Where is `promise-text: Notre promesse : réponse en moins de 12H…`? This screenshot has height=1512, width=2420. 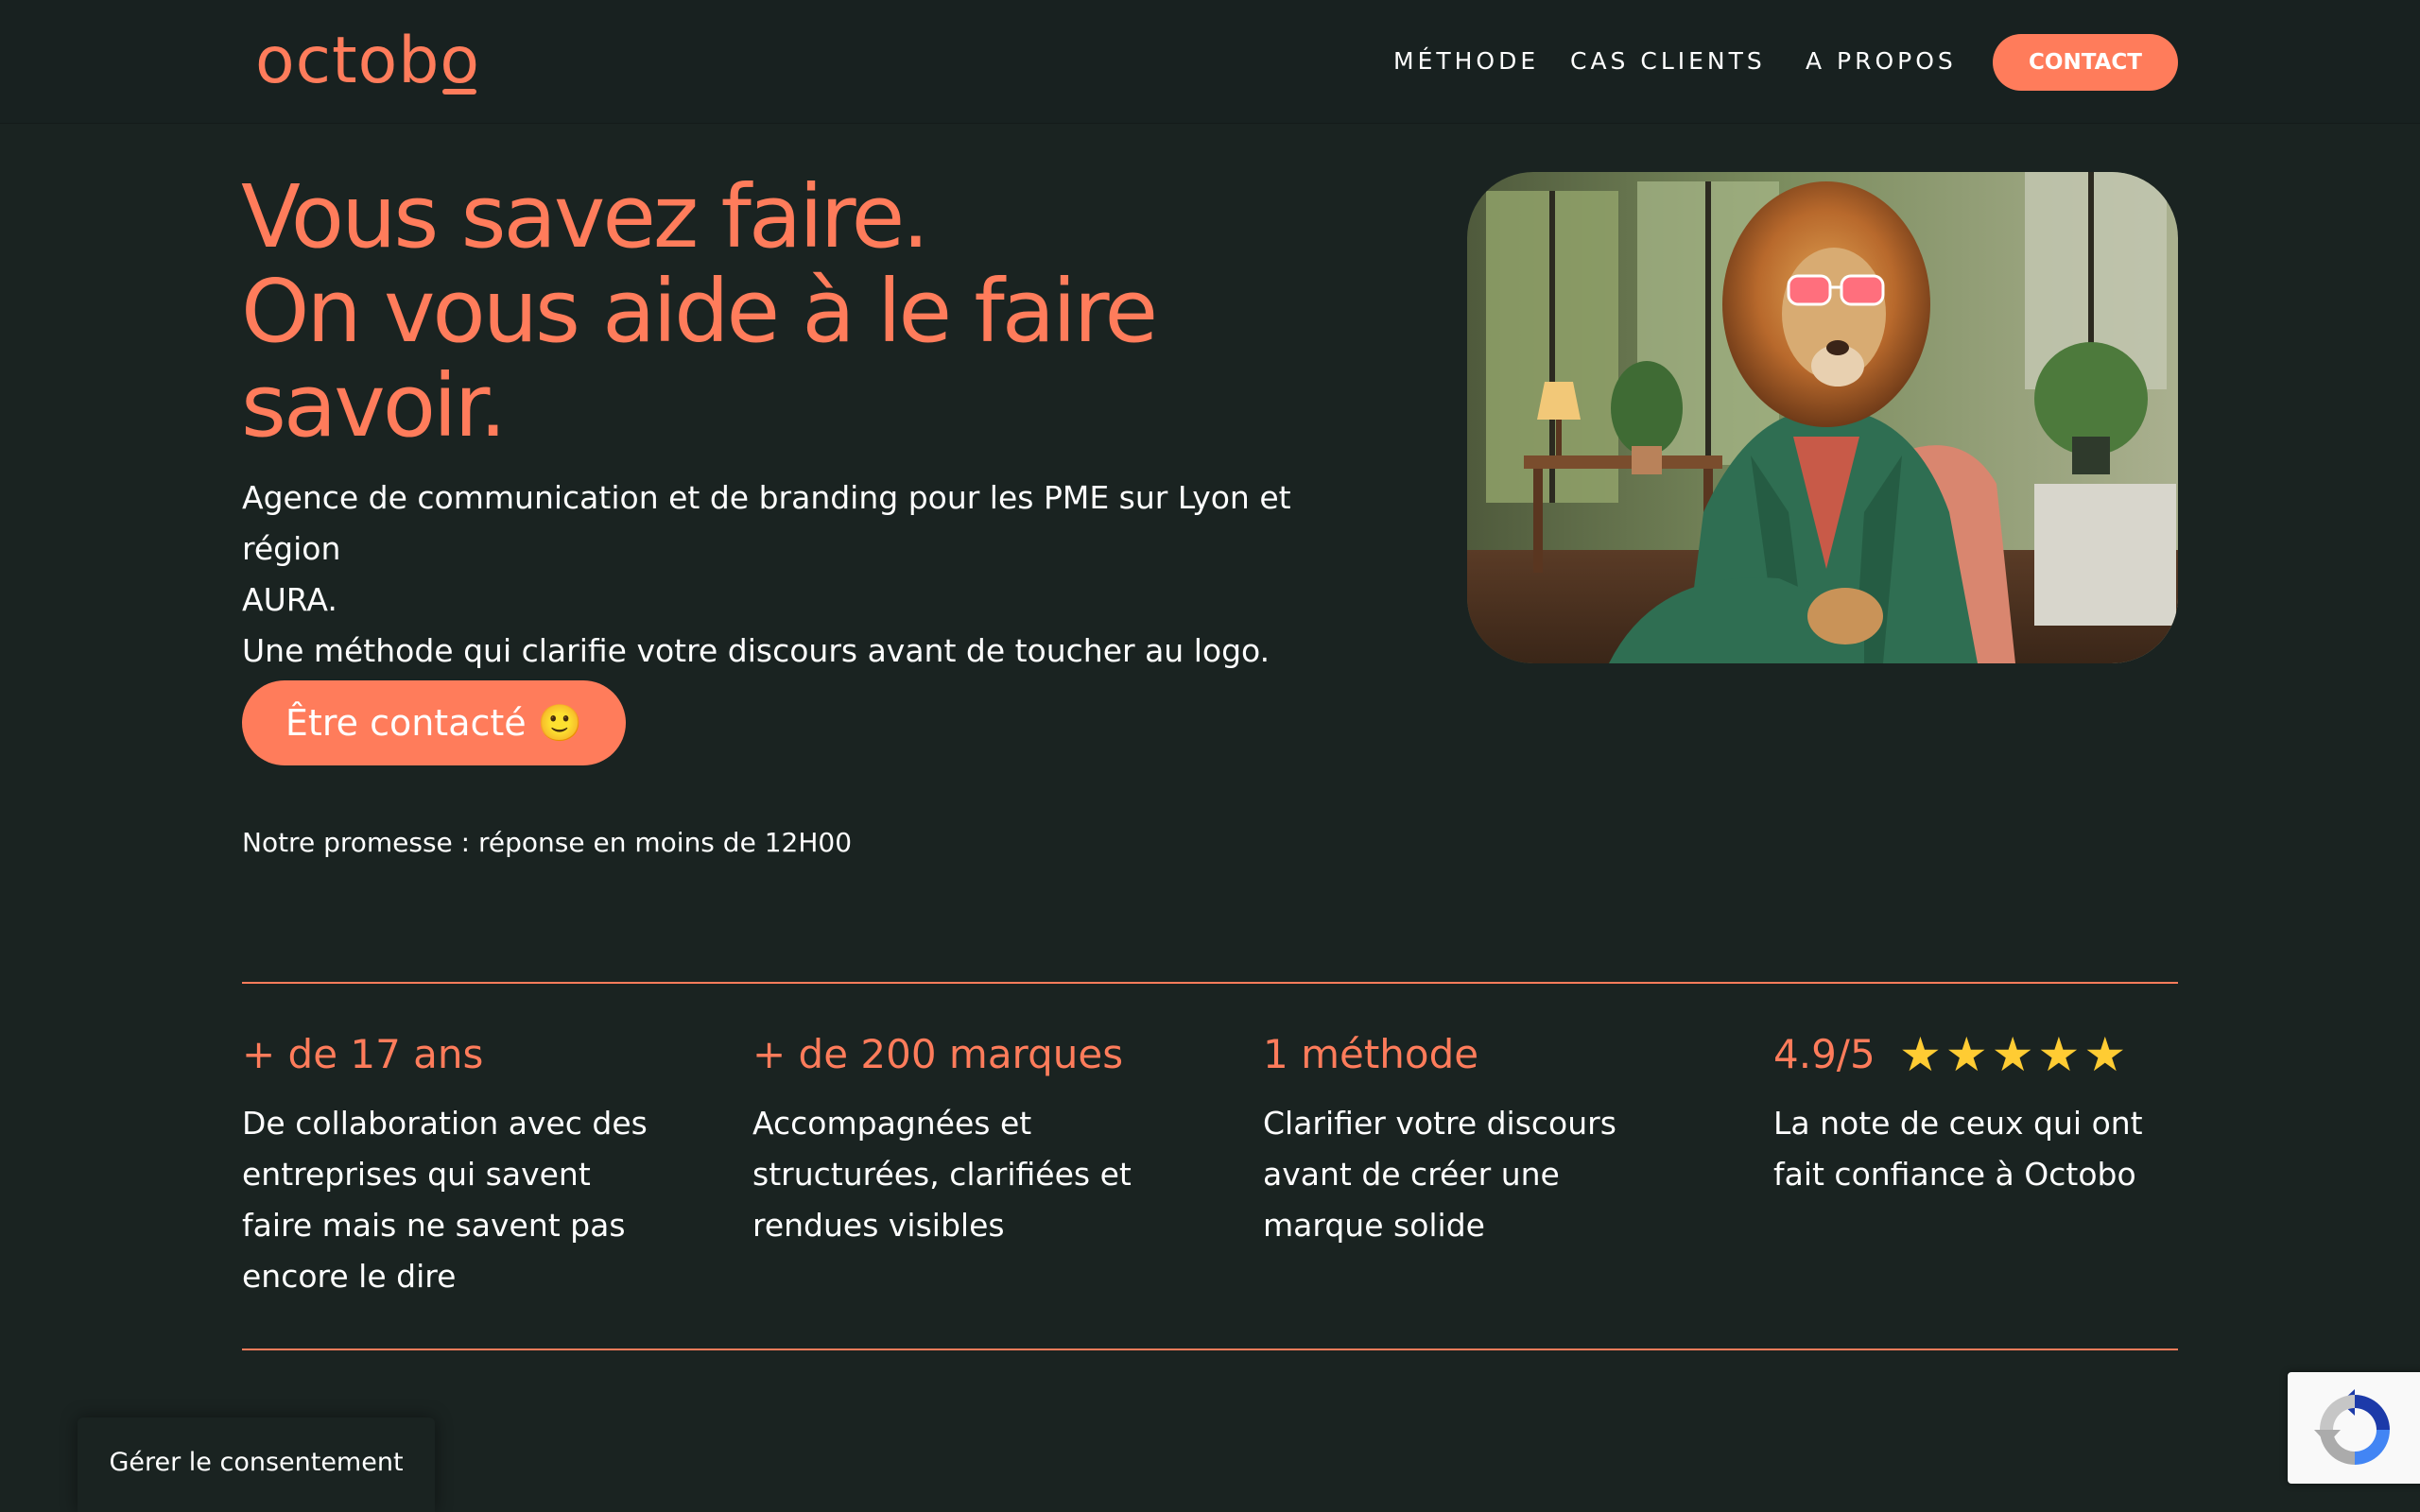
promise-text: Notre promesse : réponse en moins de 12H… is located at coordinates (547, 842).